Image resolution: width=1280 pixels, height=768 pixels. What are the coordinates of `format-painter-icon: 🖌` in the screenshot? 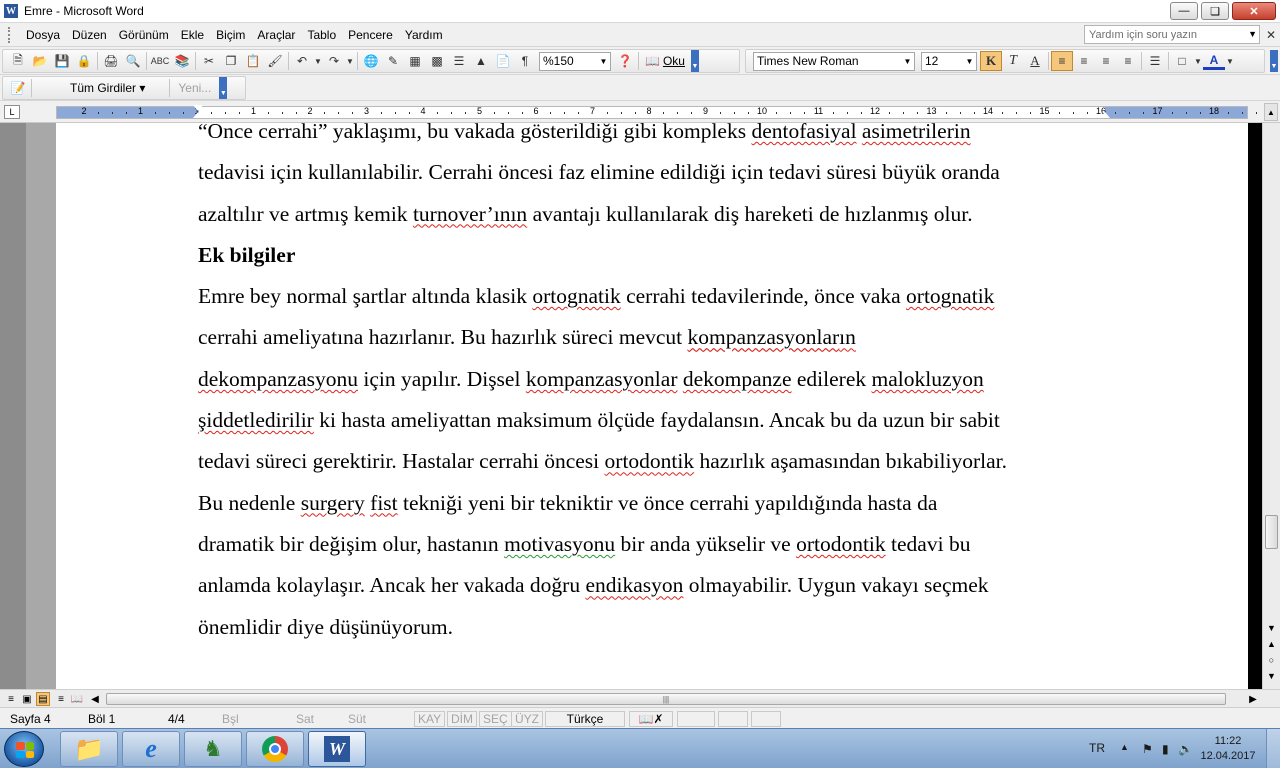 It's located at (275, 61).